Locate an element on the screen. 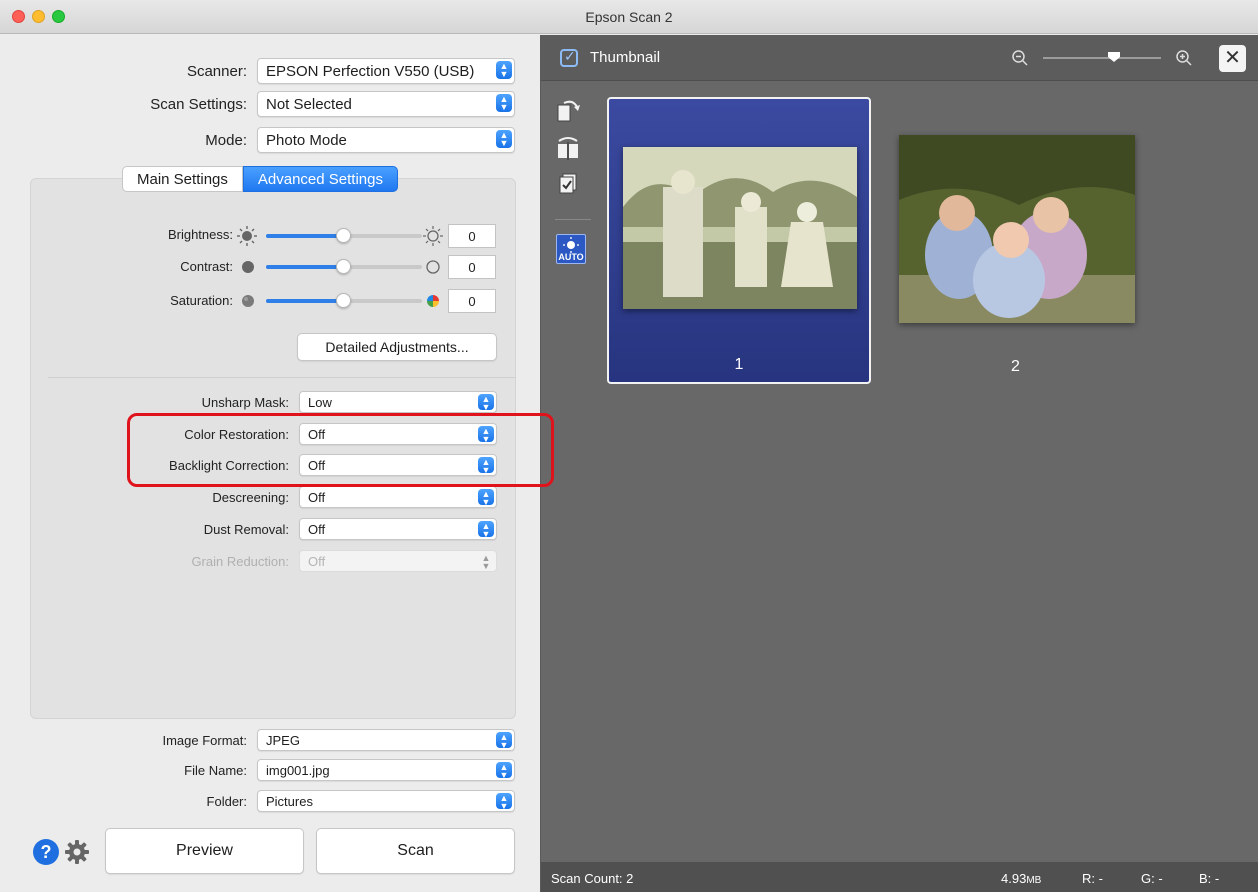 The height and width of the screenshot is (892, 1258). unsharp-mask-label: Unsharp Mask: is located at coordinates (245, 402).